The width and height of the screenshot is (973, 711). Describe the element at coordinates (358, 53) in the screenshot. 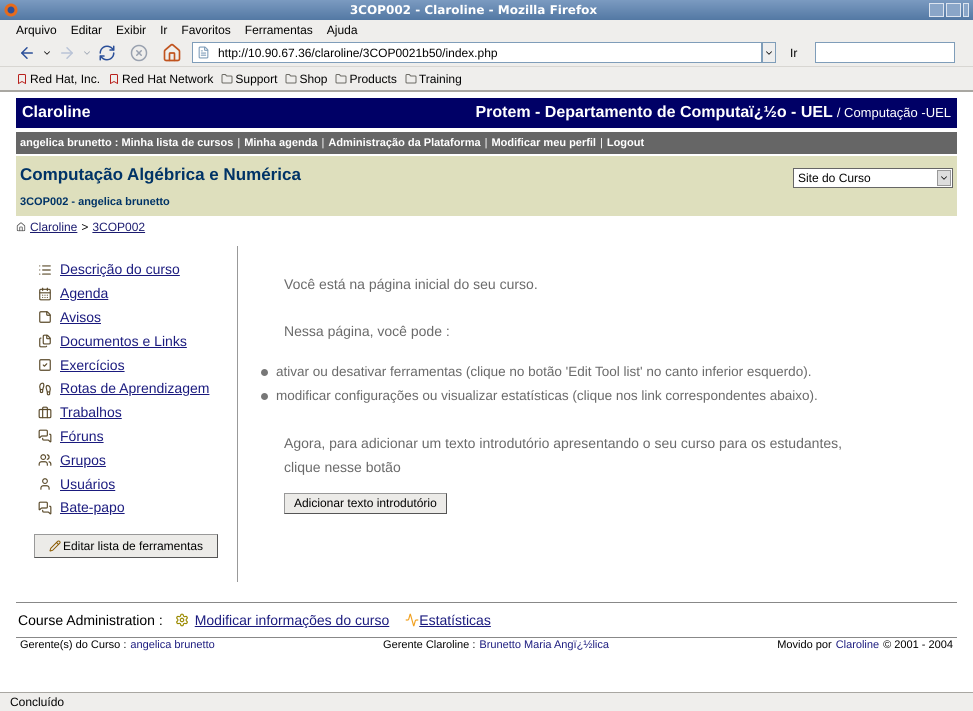

I see `url-text: http://10.90.67.36/claroline/3COP0021b50/index.php` at that location.